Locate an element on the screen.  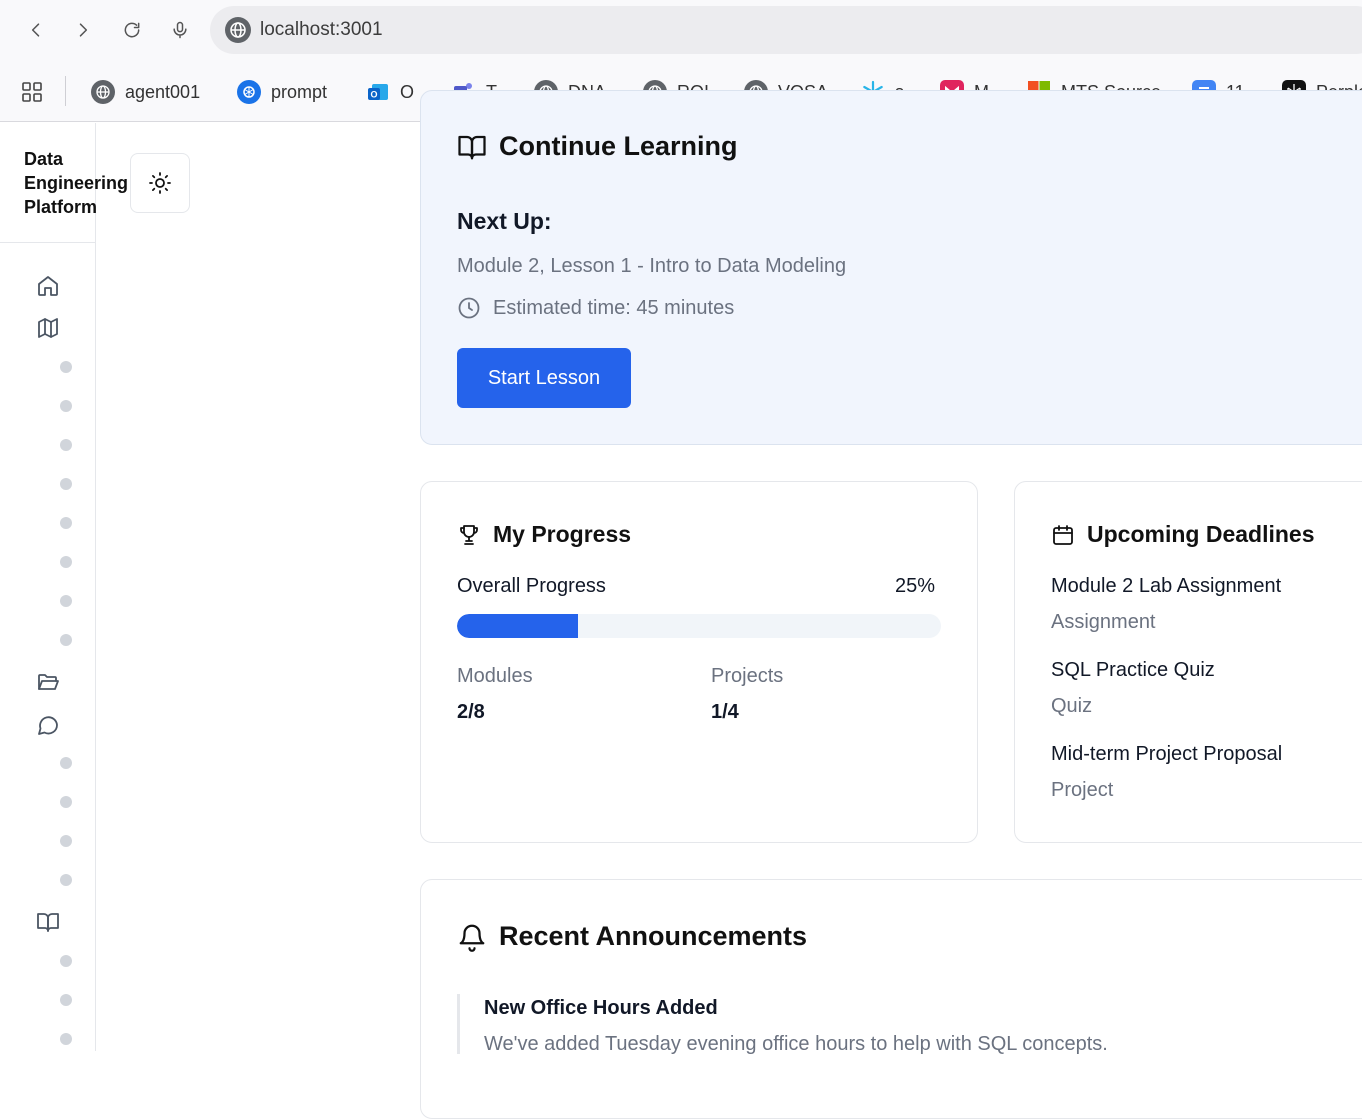
estimated-time: Estimated time: 45 minutes is located at coordinates (595, 308).